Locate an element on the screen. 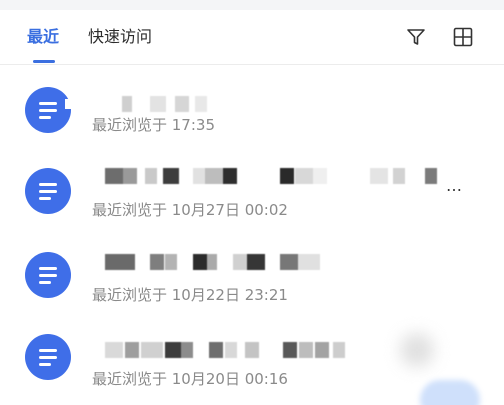 This screenshot has width=504, height=405. tab-bar: 最近 快速访问 is located at coordinates (252, 37).